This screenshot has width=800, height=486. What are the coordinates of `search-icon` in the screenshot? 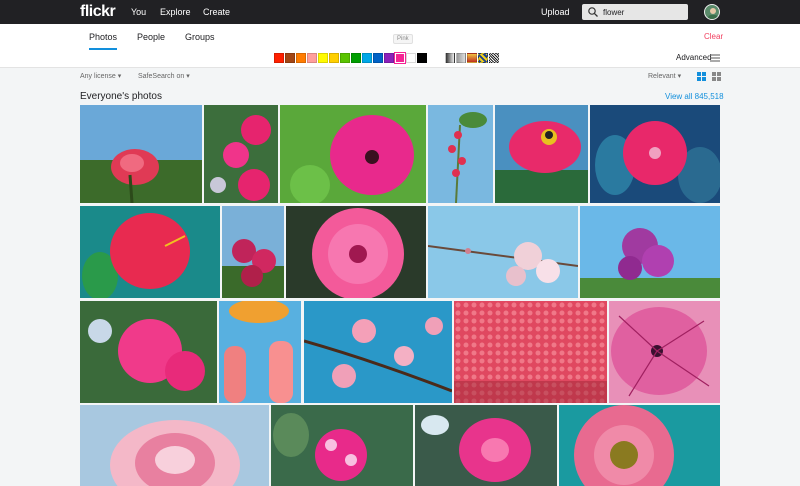 It's located at (593, 12).